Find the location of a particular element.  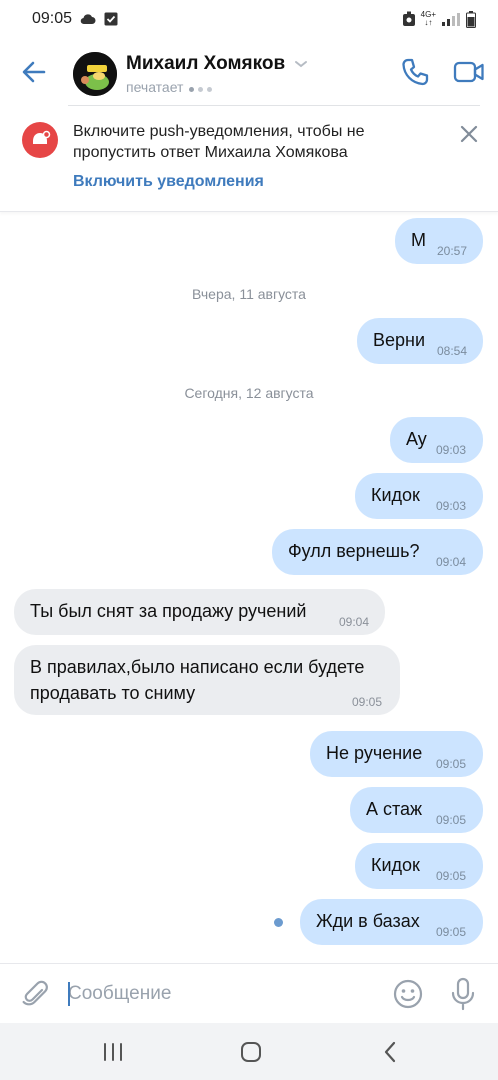

date-separator: Вчера, 11 августа is located at coordinates (249, 294).